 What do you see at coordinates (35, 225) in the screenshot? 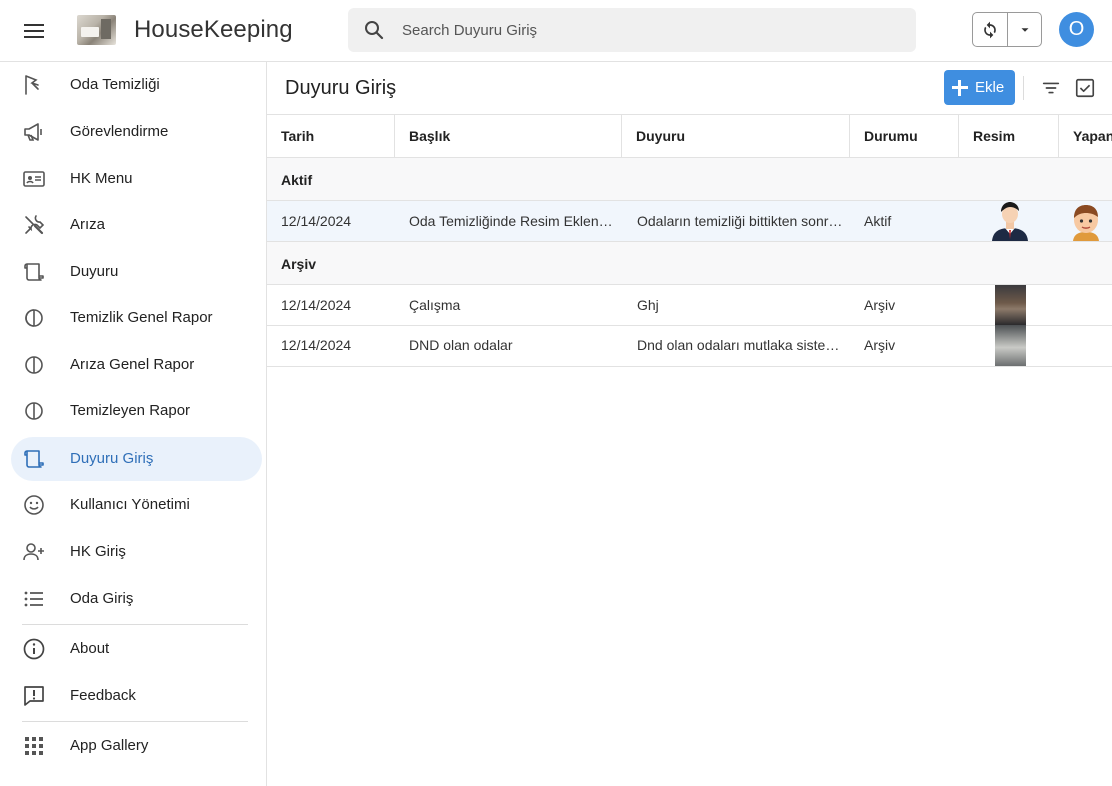
I see `tools-icon` at bounding box center [35, 225].